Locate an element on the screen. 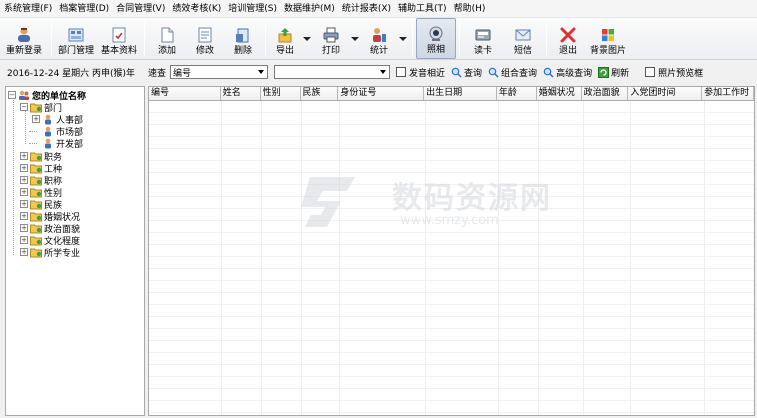  menu-tools: 辅助工具(T) is located at coordinates (422, 9).